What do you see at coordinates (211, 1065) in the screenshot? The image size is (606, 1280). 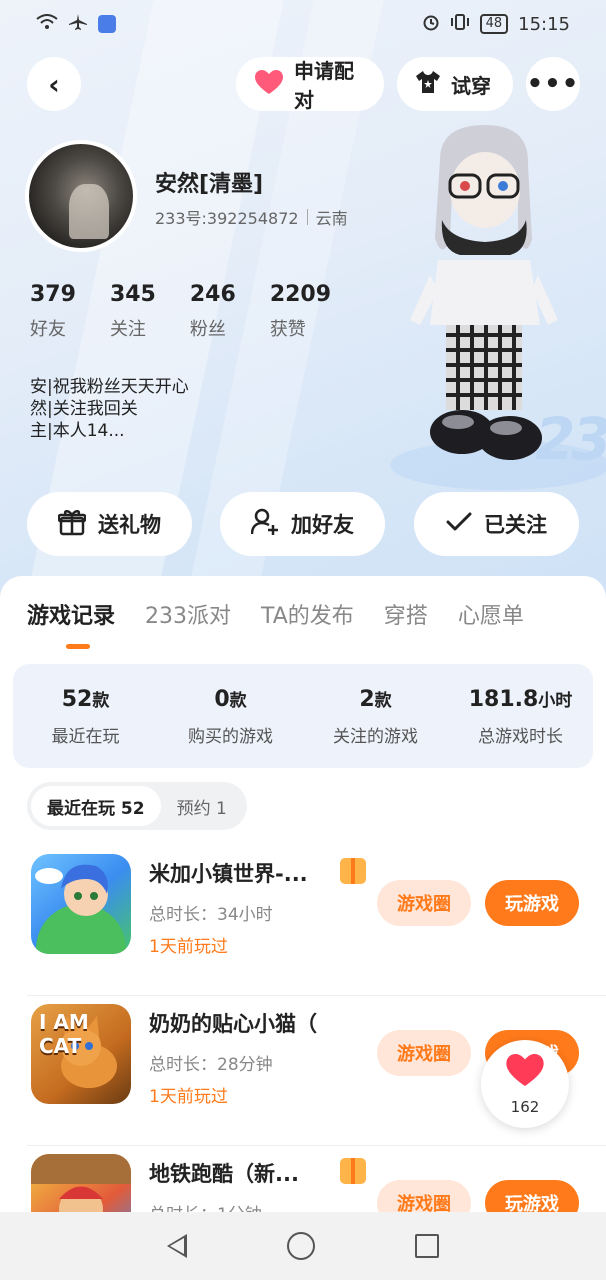 I see `game-duration: 总时长：28分钟` at bounding box center [211, 1065].